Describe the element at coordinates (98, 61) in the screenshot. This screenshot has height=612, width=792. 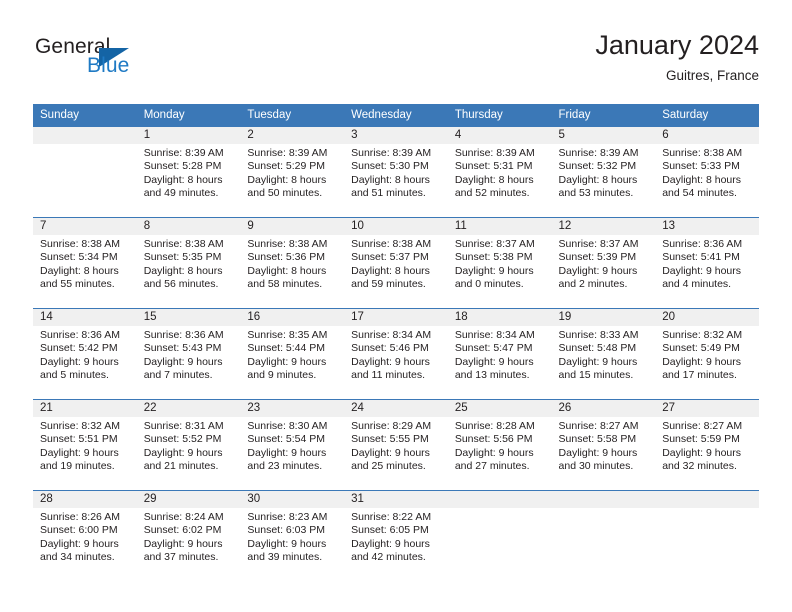
I see `general-blue-logo: General Blue` at that location.